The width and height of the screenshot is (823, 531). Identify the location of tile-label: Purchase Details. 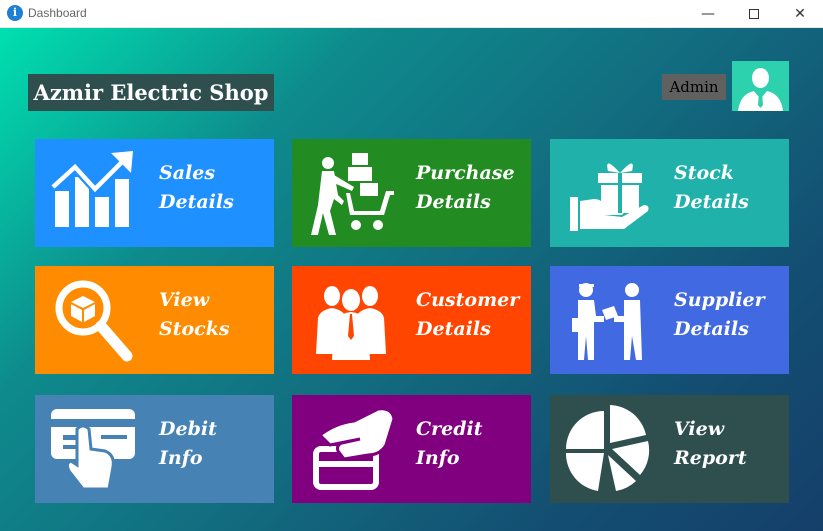
(465, 188).